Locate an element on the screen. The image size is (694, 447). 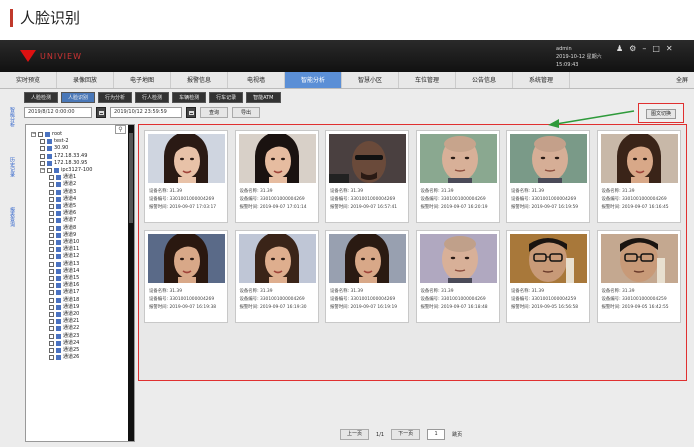
prev-page-button: 上一页 is located at coordinates (355, 434).